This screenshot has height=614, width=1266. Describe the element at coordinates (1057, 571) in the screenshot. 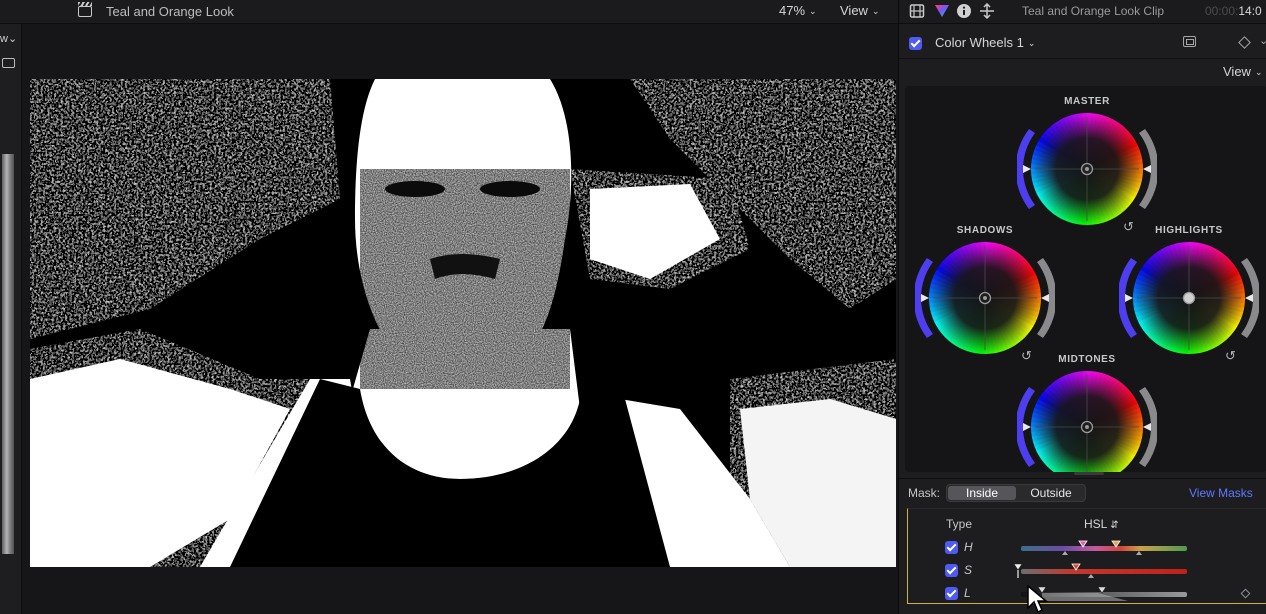

I see `saturation-range-handles` at that location.